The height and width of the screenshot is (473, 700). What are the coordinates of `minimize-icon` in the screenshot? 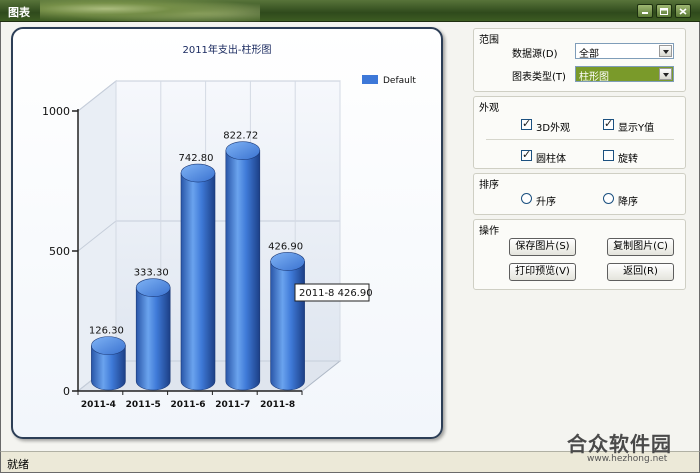 It's located at (645, 13).